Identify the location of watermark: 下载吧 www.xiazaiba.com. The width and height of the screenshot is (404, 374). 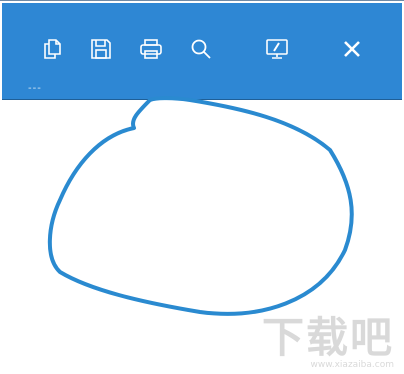
(327, 342).